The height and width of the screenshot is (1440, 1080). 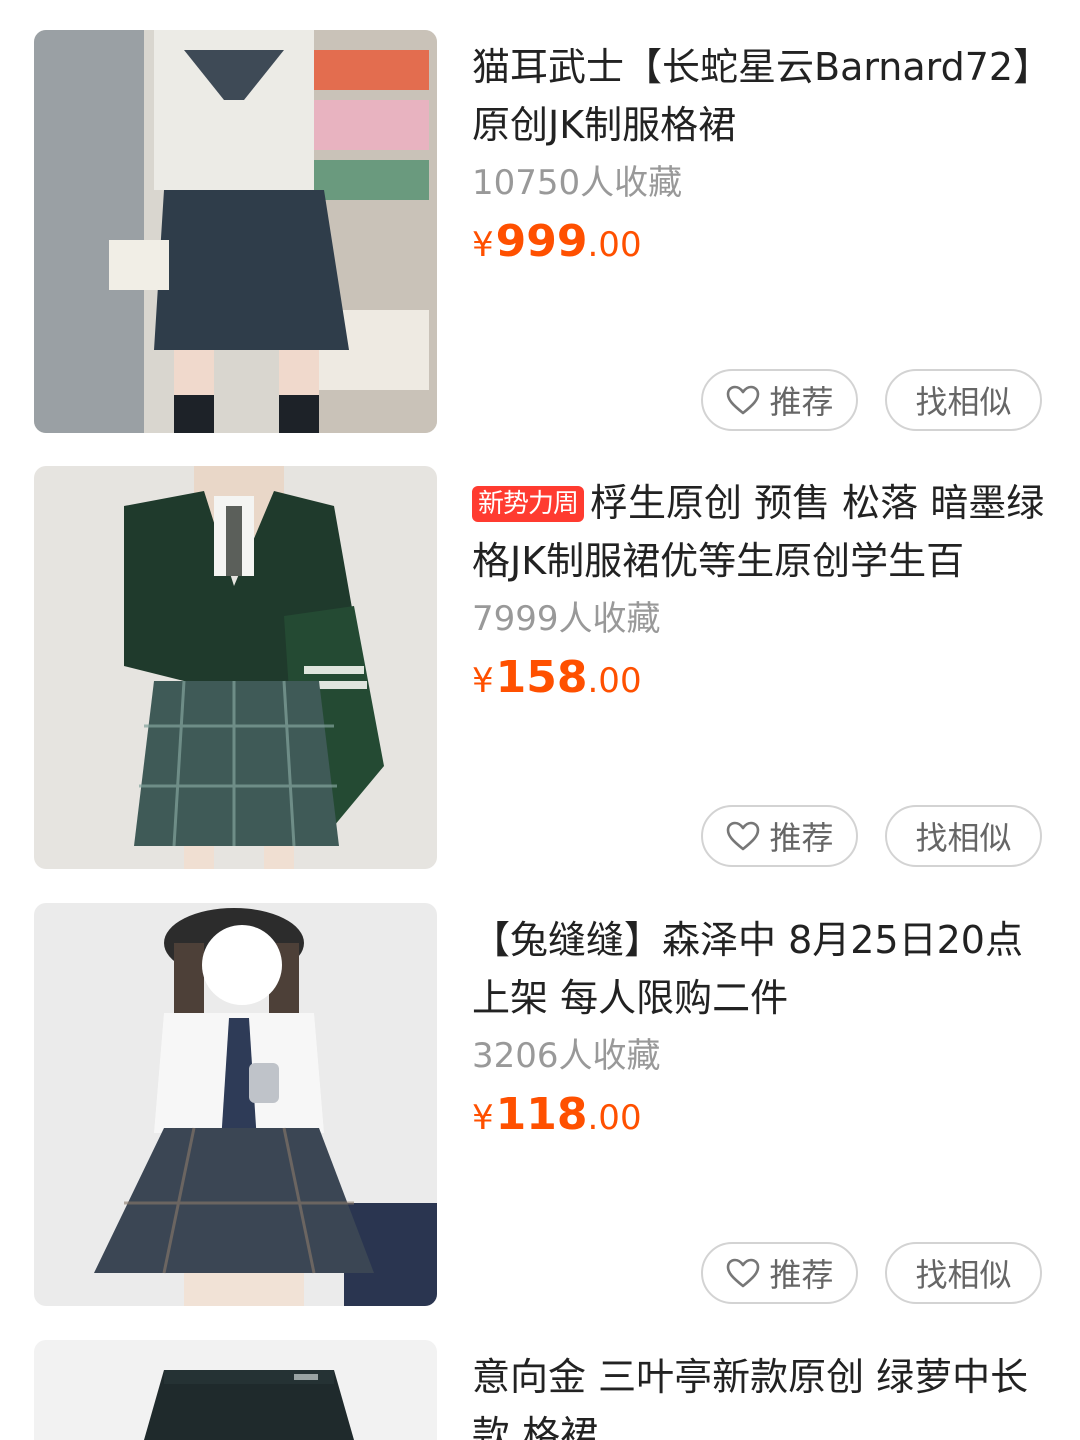 I want to click on price-integer: 118, so click(x=541, y=1114).